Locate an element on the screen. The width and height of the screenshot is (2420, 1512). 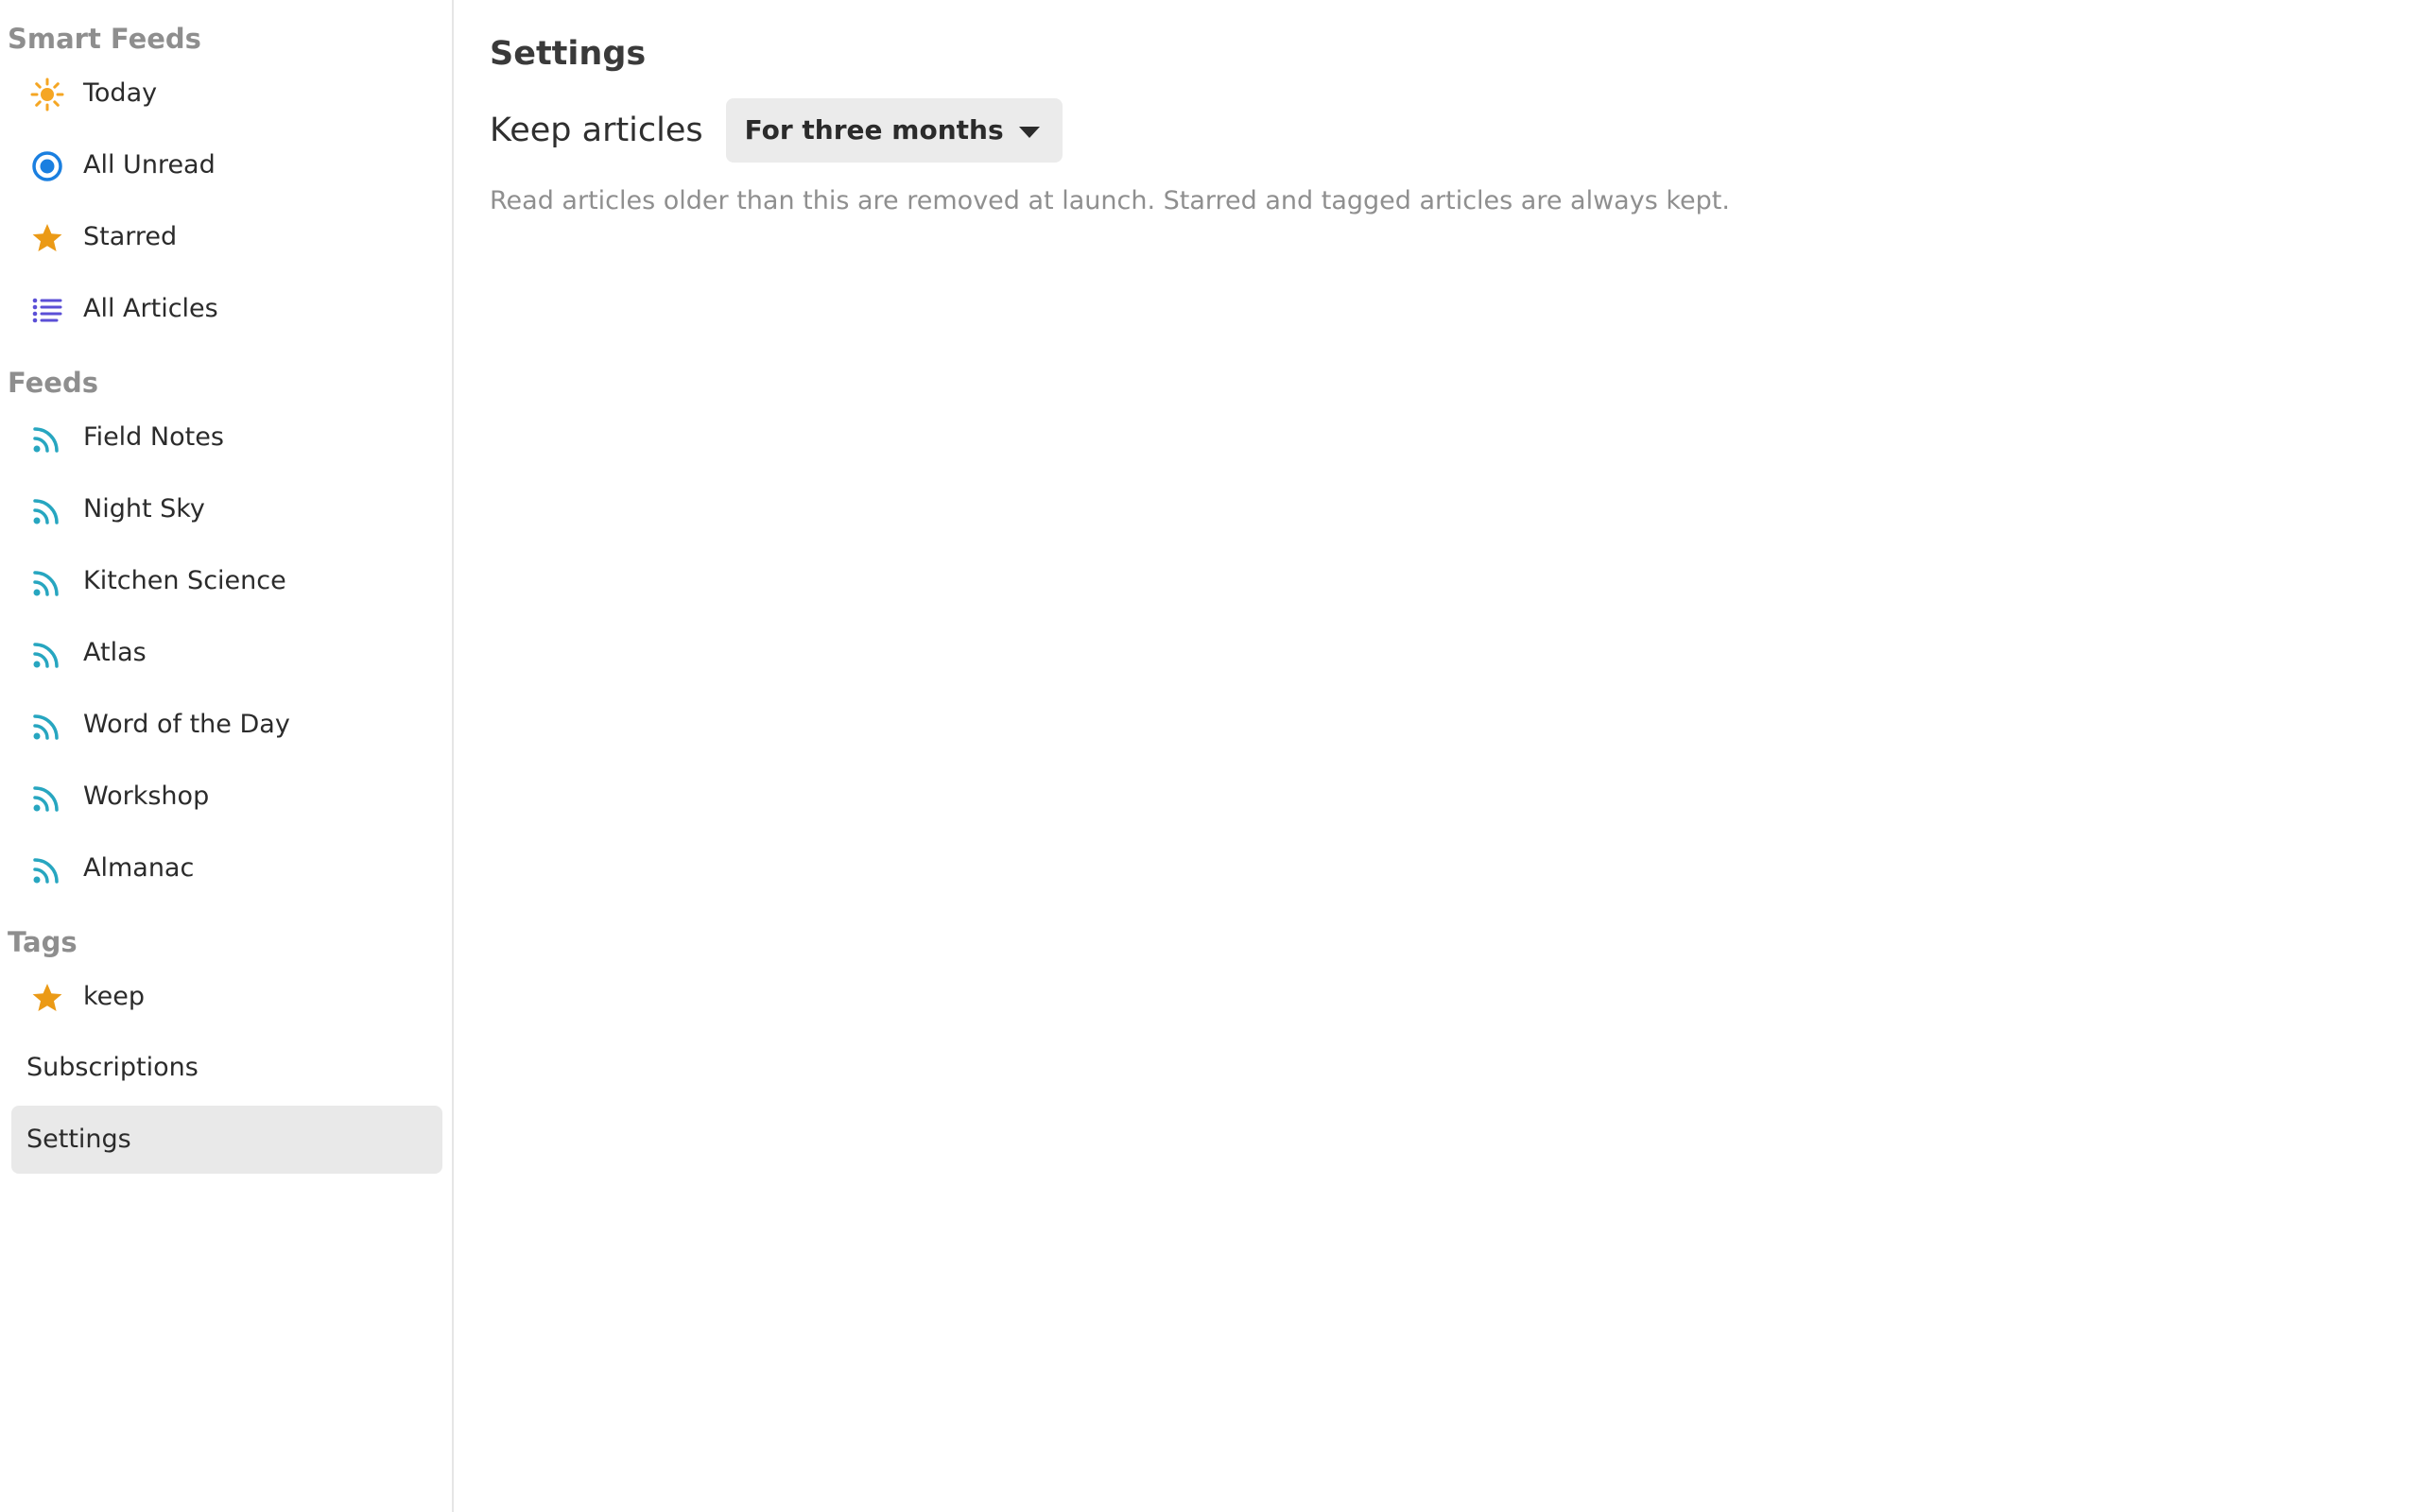
tags-header: Tags is located at coordinates (43, 942).